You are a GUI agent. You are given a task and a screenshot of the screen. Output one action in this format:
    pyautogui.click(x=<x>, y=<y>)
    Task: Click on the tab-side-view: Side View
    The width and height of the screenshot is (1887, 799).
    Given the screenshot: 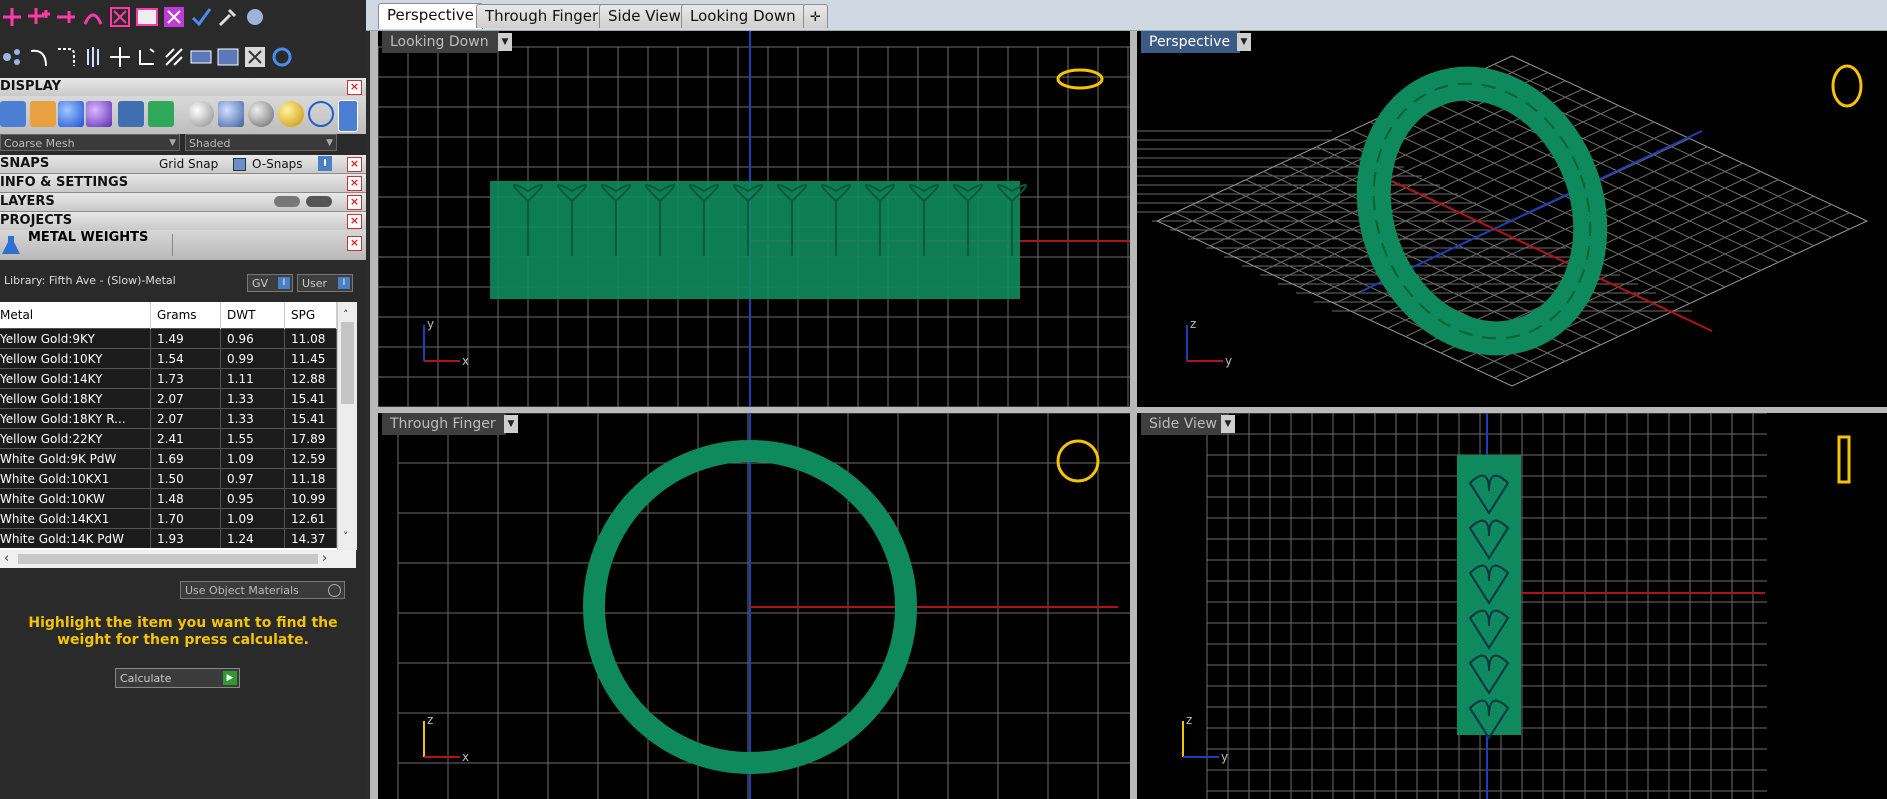 What is the action you would take?
    pyautogui.click(x=644, y=16)
    